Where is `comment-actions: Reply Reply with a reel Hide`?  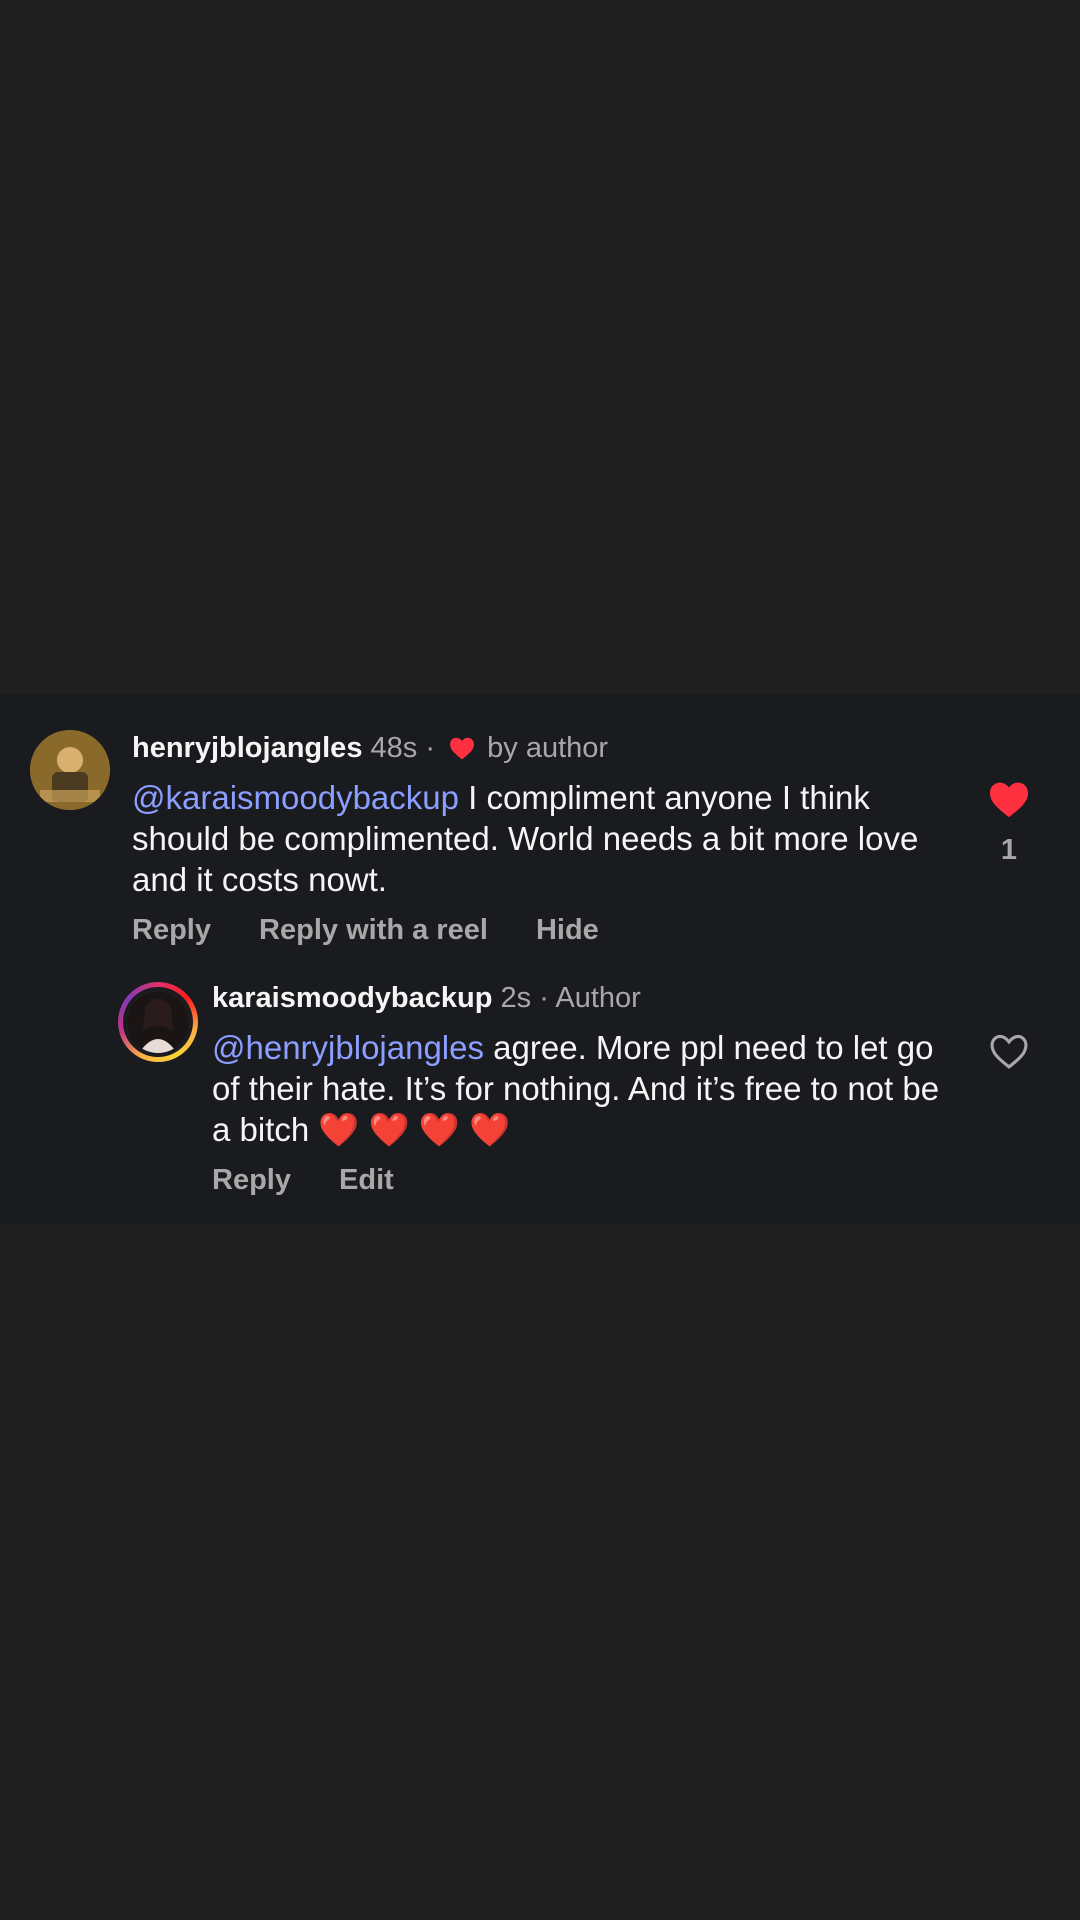 comment-actions: Reply Reply with a reel Hide is located at coordinates (385, 930).